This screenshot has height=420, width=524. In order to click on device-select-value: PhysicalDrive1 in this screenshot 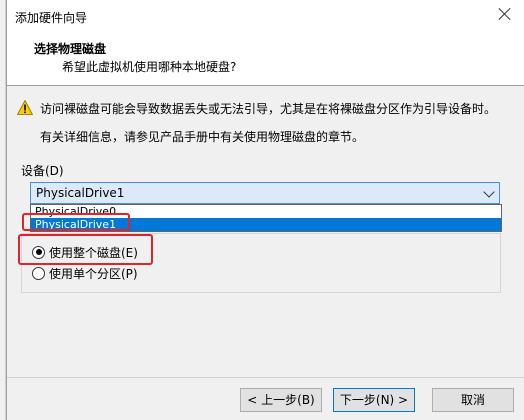, I will do `click(80, 193)`.